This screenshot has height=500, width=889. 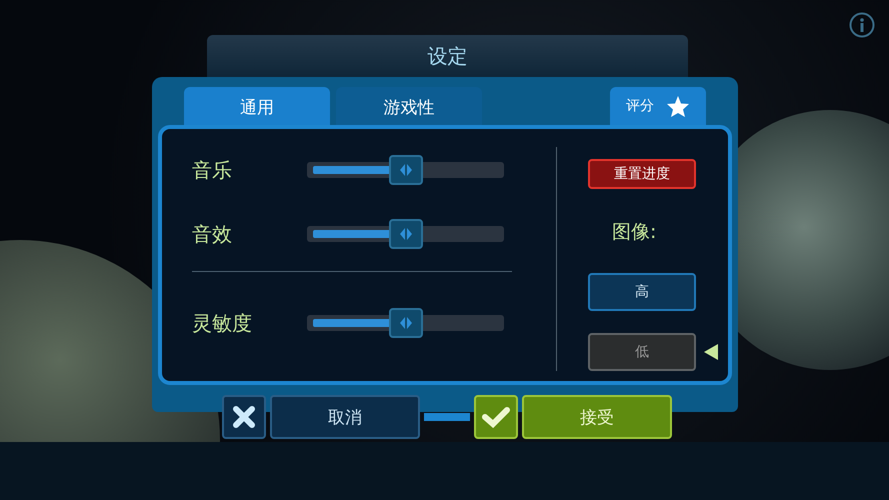 What do you see at coordinates (678, 106) in the screenshot?
I see `star-icon` at bounding box center [678, 106].